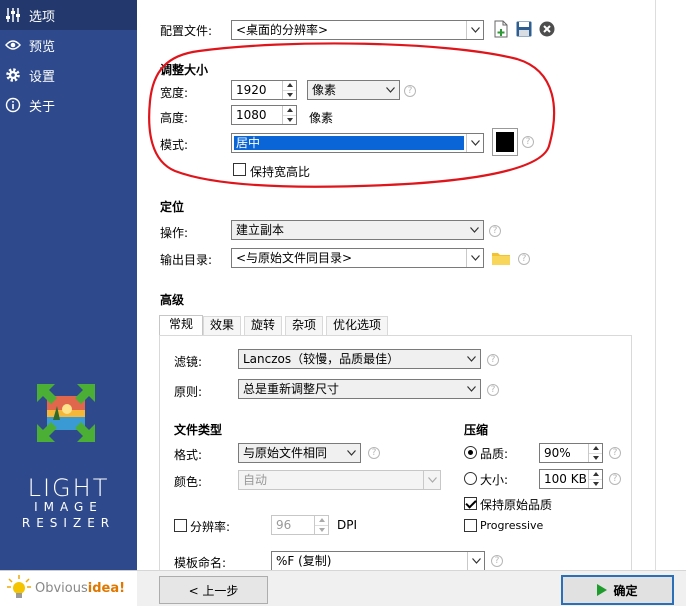  I want to click on sidebar-item-label: 关于, so click(42, 107).